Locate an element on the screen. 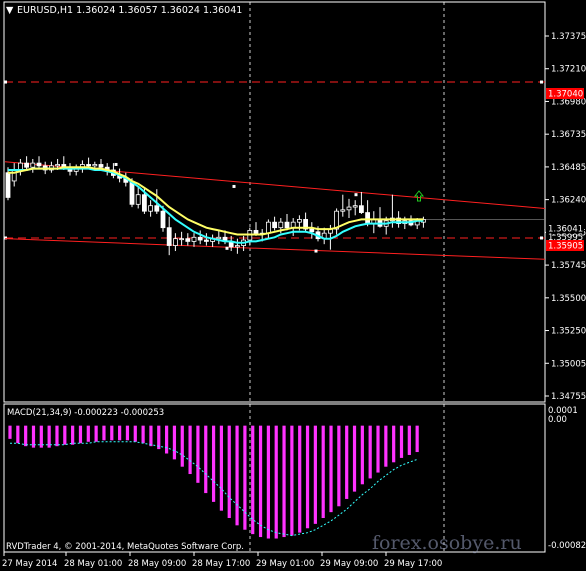  macd-scale-zero: 0.00 is located at coordinates (557, 420).